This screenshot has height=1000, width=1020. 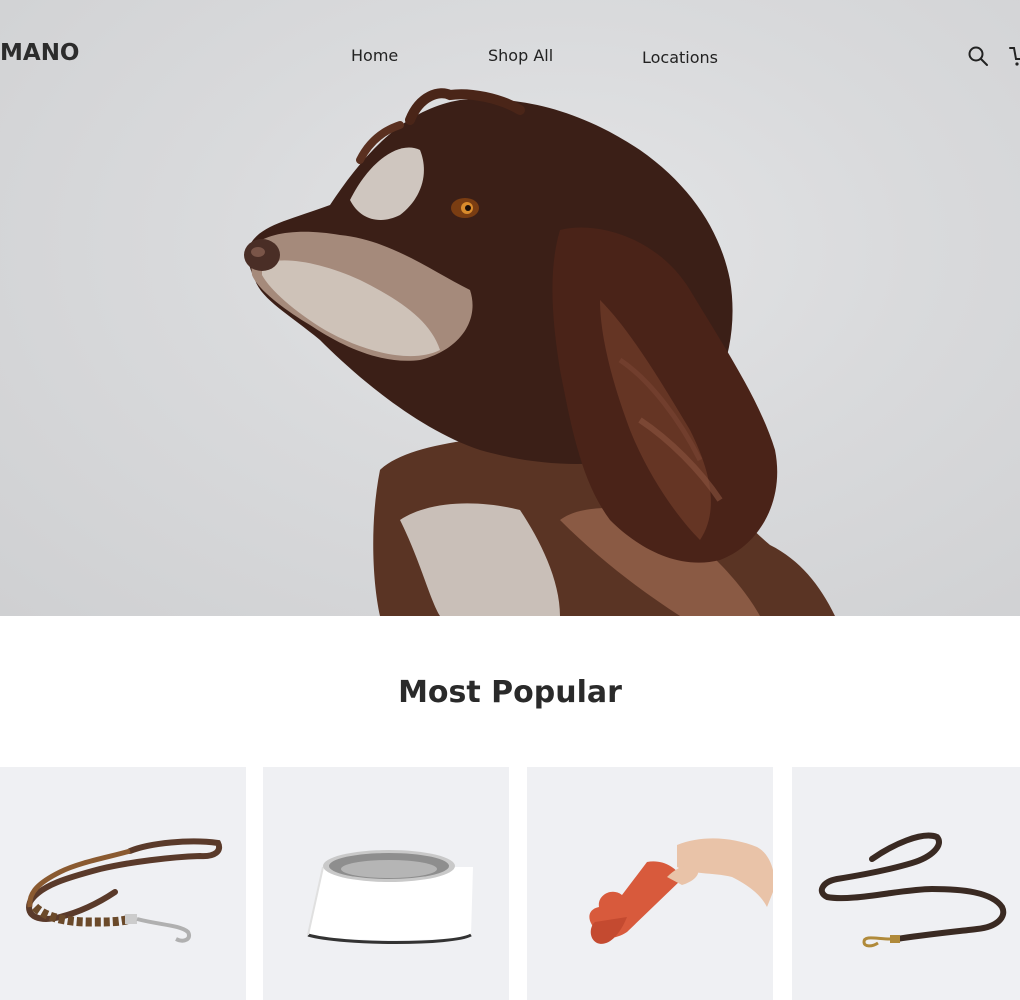 I want to click on braided-leash-image, so click(x=124, y=890).